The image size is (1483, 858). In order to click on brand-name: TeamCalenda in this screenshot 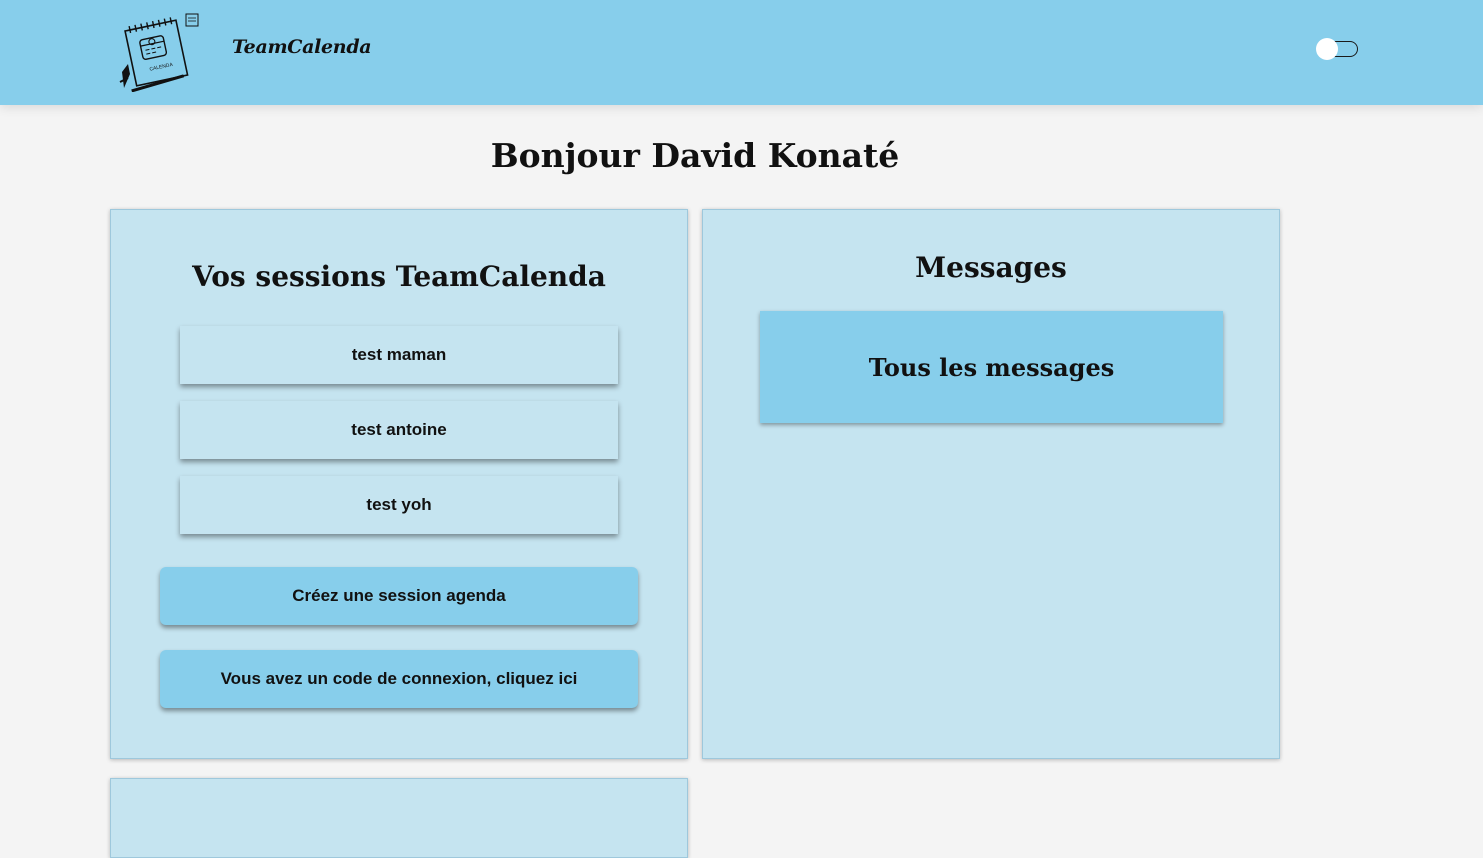, I will do `click(302, 47)`.